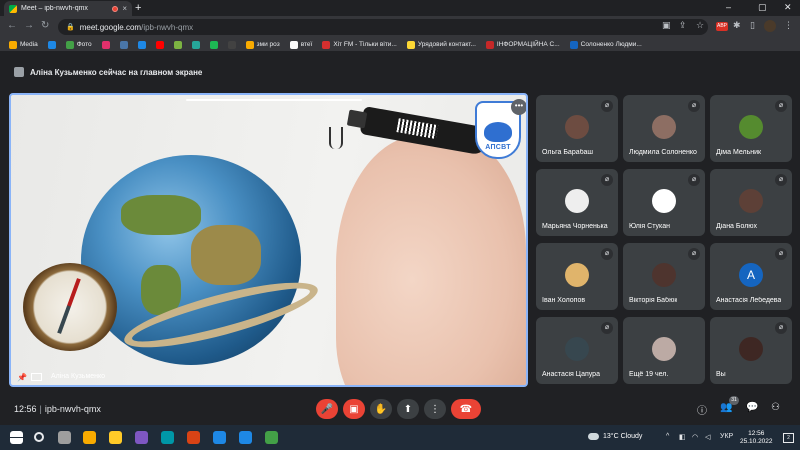 This screenshot has height=450, width=800. What do you see at coordinates (664, 350) in the screenshot?
I see `participant-tile: Ещё 19 чел.` at bounding box center [664, 350].